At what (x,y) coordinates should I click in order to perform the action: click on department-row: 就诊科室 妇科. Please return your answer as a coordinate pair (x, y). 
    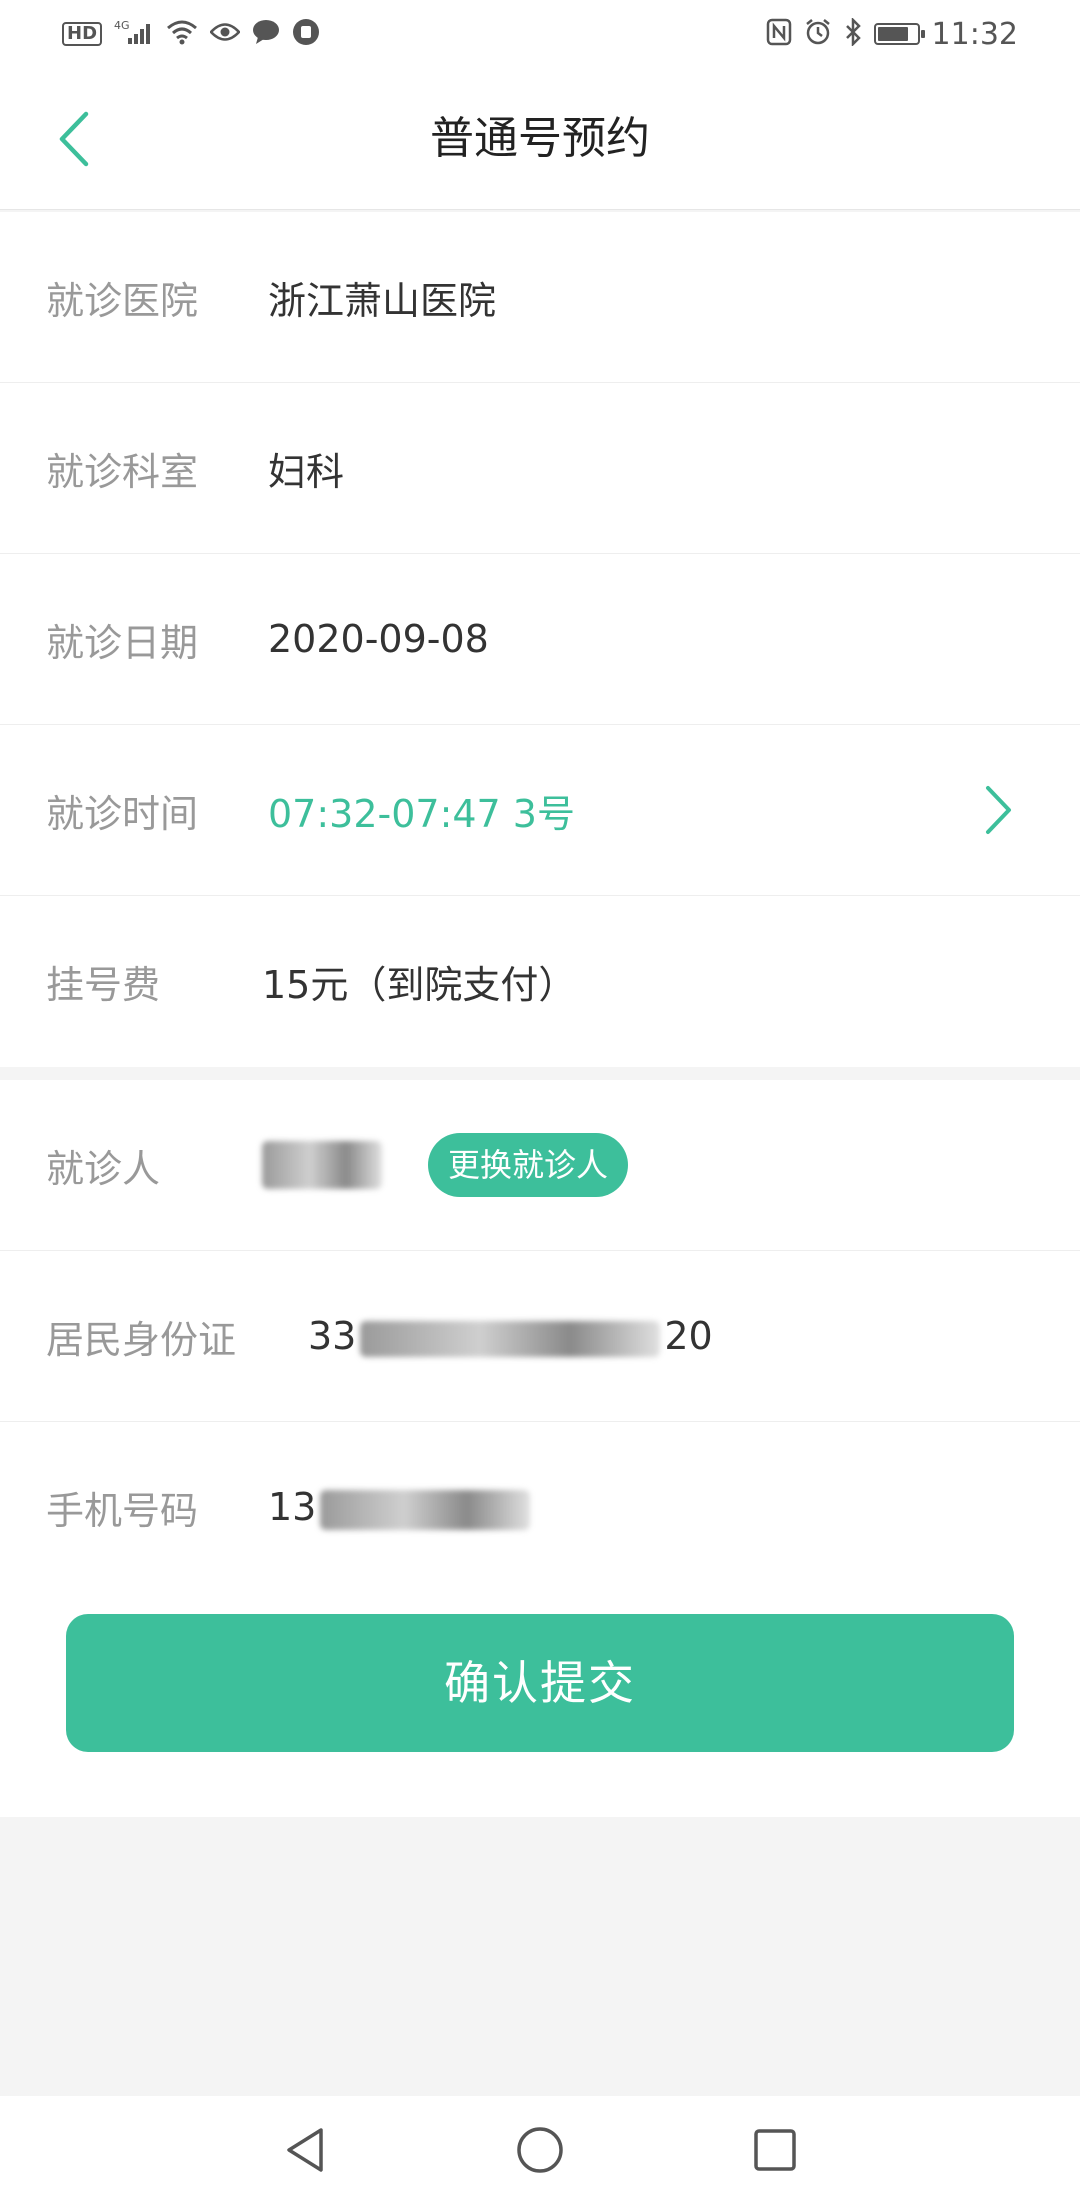
    Looking at the image, I should click on (540, 468).